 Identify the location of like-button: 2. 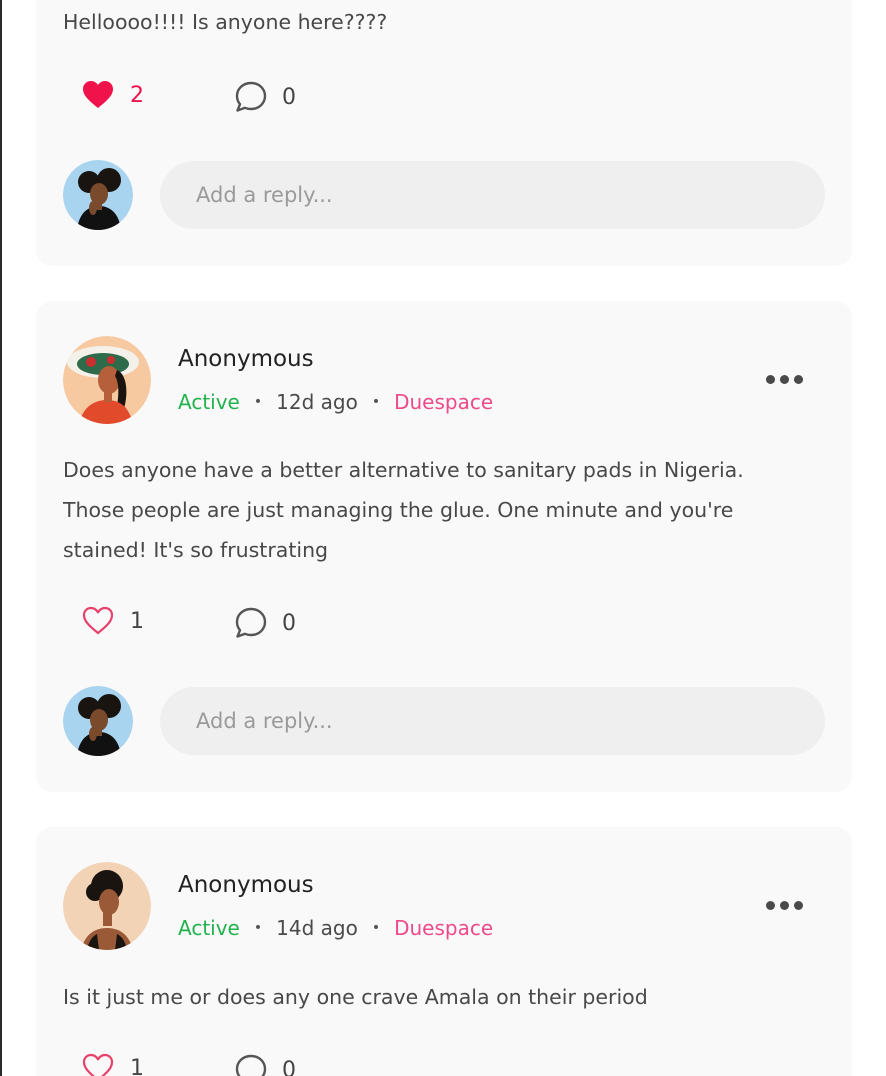
(113, 95).